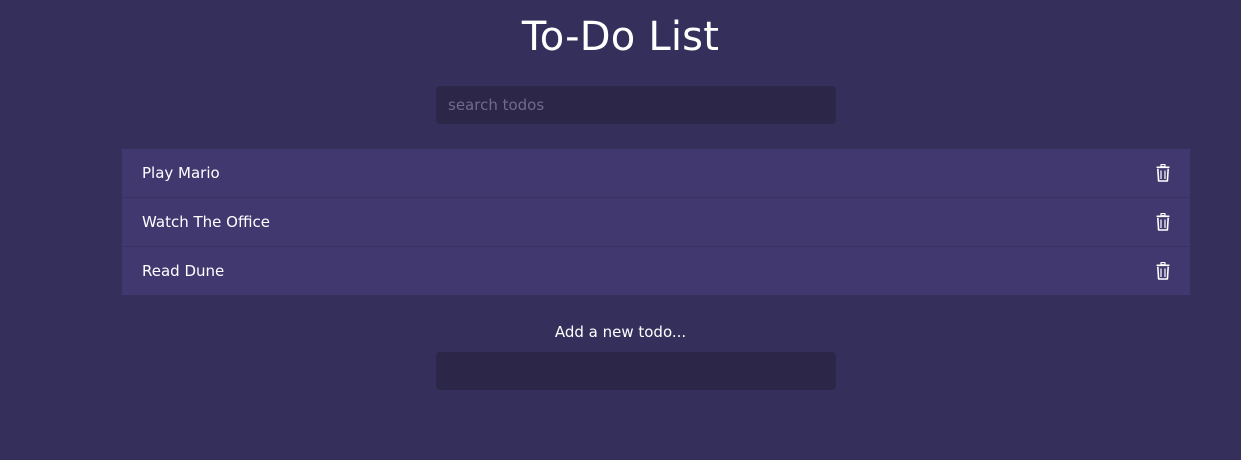  I want to click on todo-text: Play Mario, so click(181, 173).